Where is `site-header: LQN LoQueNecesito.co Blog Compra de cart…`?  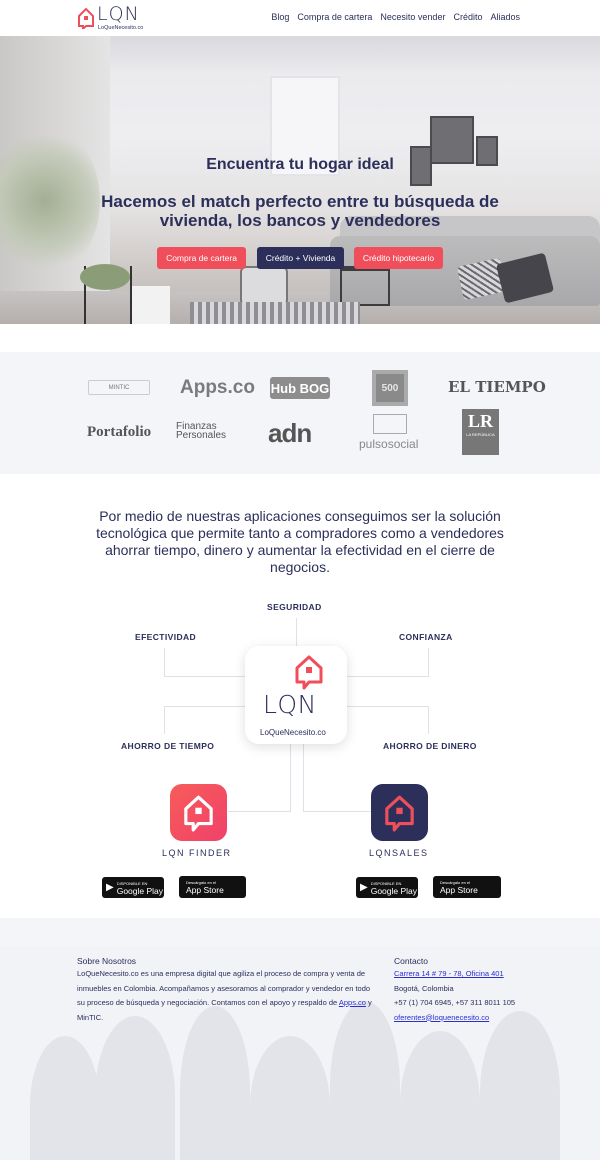
site-header: LQN LoQueNecesito.co Blog Compra de cart… is located at coordinates (300, 18).